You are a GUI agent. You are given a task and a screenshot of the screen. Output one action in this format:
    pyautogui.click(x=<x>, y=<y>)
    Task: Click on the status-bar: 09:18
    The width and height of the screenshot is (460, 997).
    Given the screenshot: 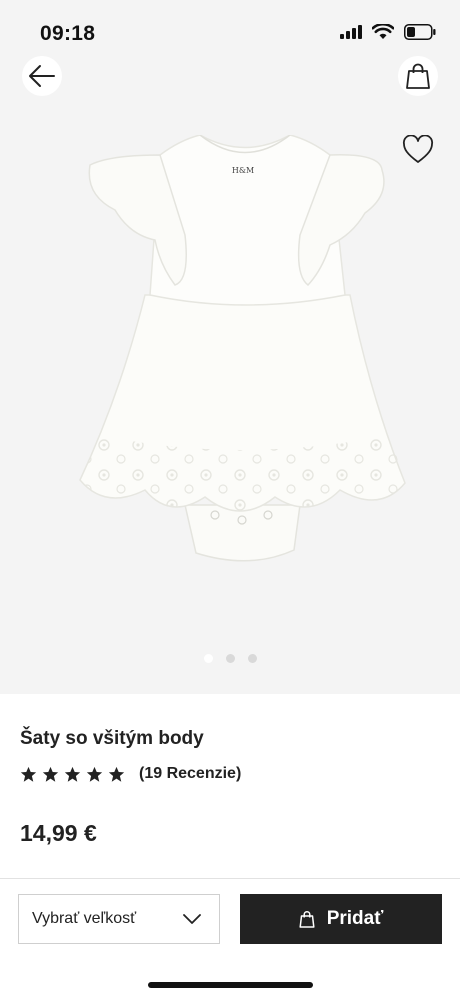 What is the action you would take?
    pyautogui.click(x=230, y=22)
    